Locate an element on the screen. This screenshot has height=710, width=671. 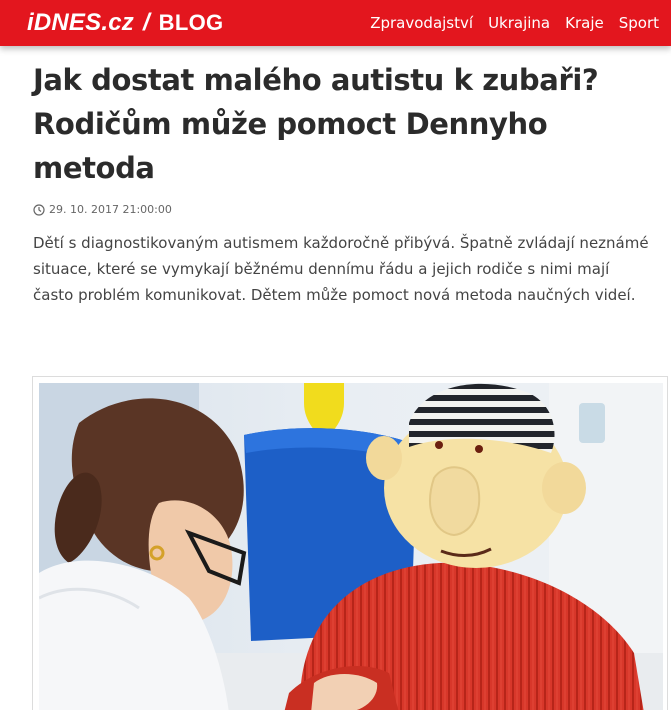
nav-item-sport: Sport is located at coordinates (639, 23).